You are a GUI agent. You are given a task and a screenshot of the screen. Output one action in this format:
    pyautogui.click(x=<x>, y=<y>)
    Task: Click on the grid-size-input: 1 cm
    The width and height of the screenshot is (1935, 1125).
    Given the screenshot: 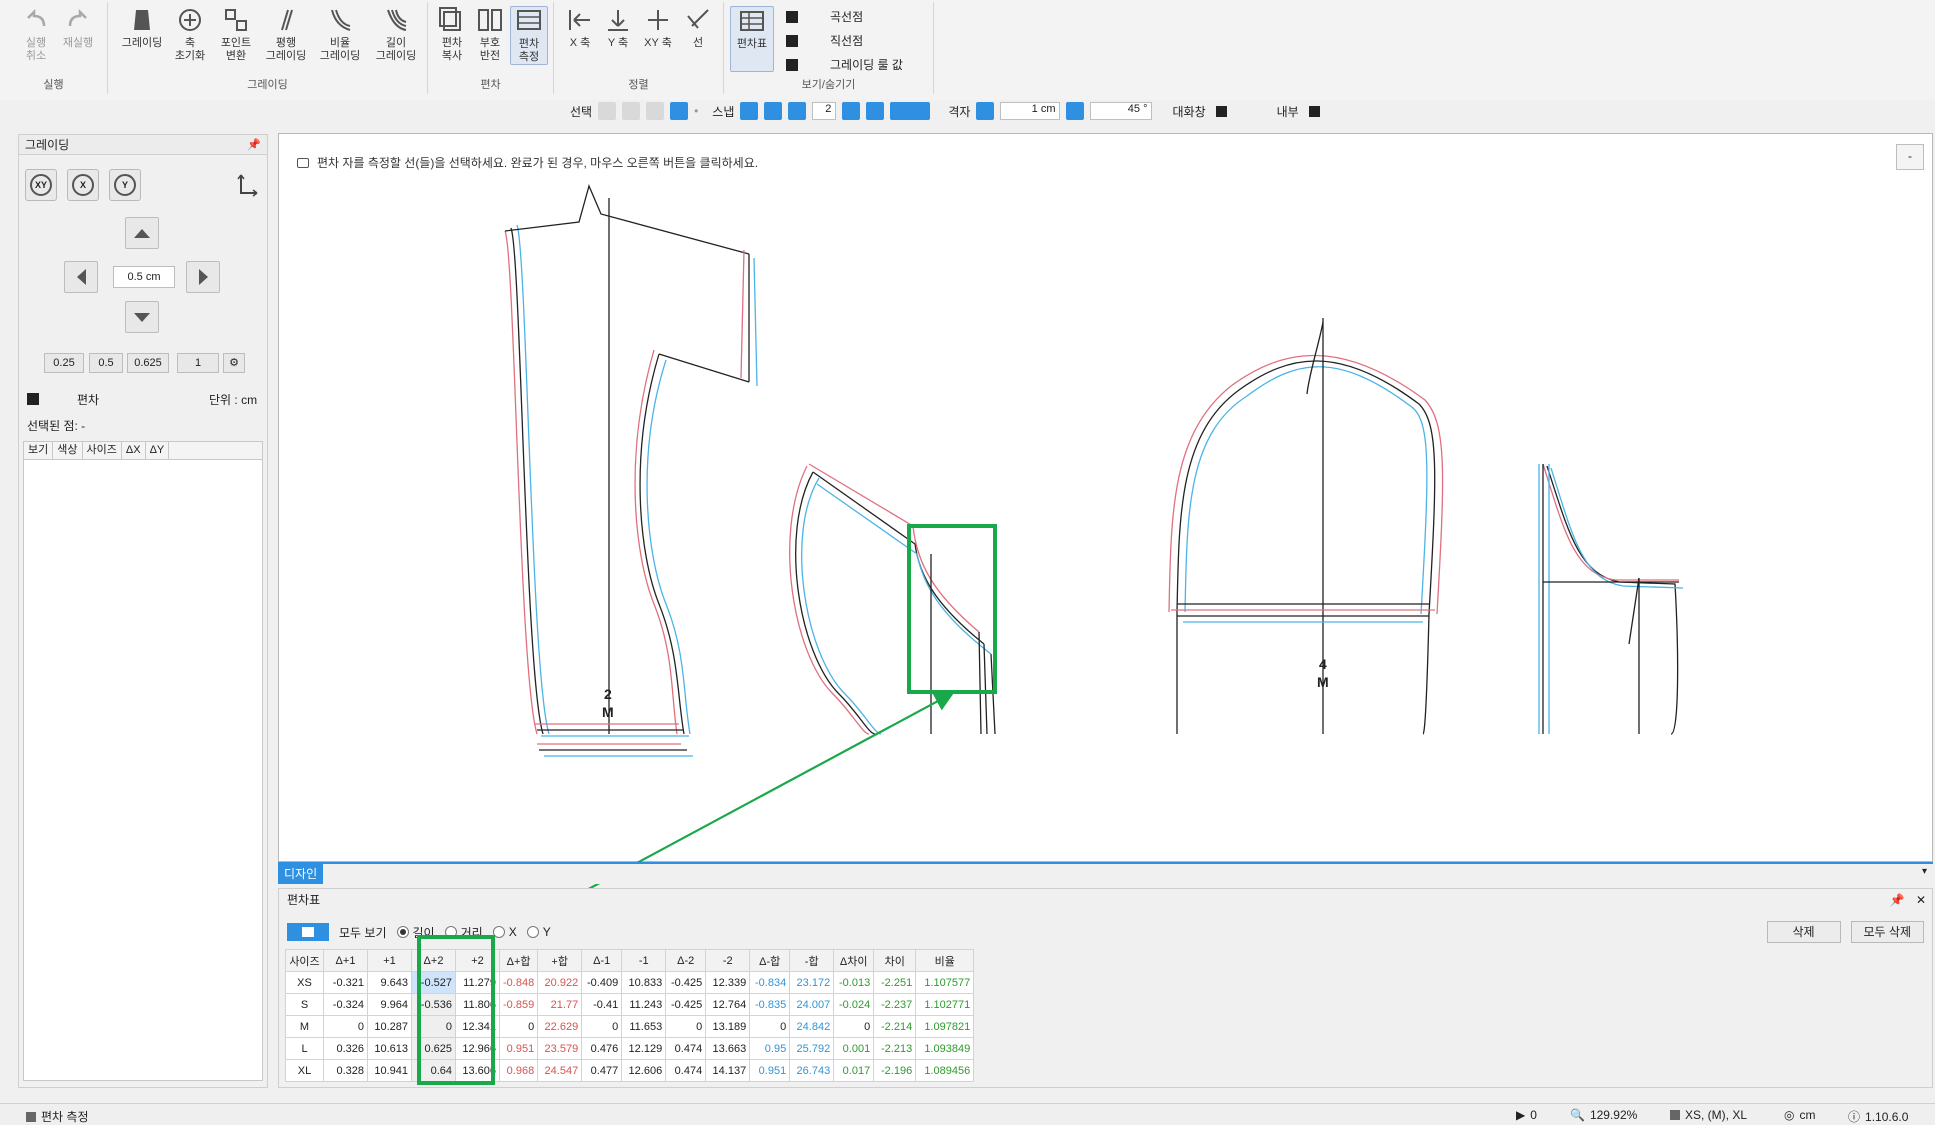 What is the action you would take?
    pyautogui.click(x=1030, y=111)
    